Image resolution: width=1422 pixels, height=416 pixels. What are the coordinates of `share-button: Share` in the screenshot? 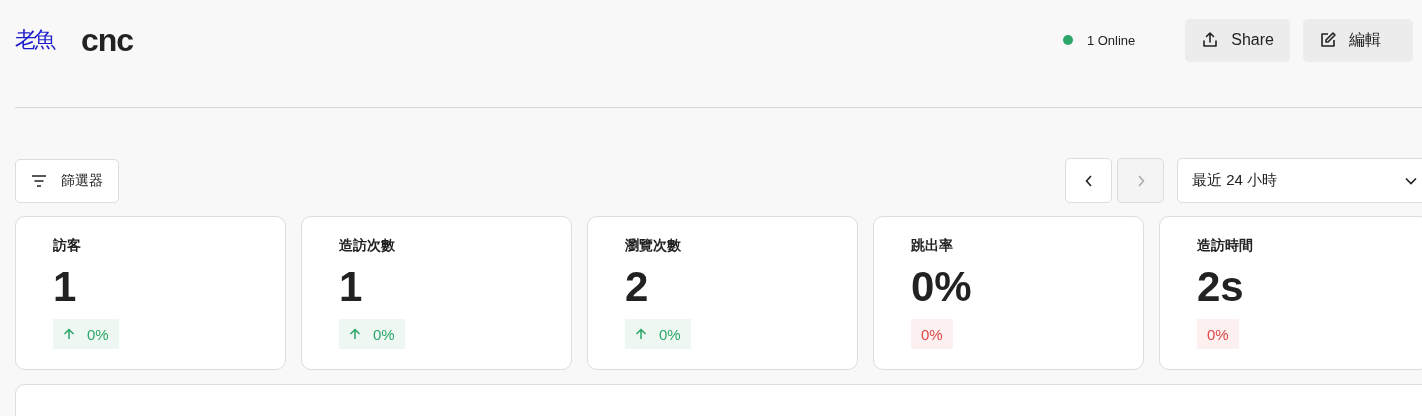 It's located at (1237, 40).